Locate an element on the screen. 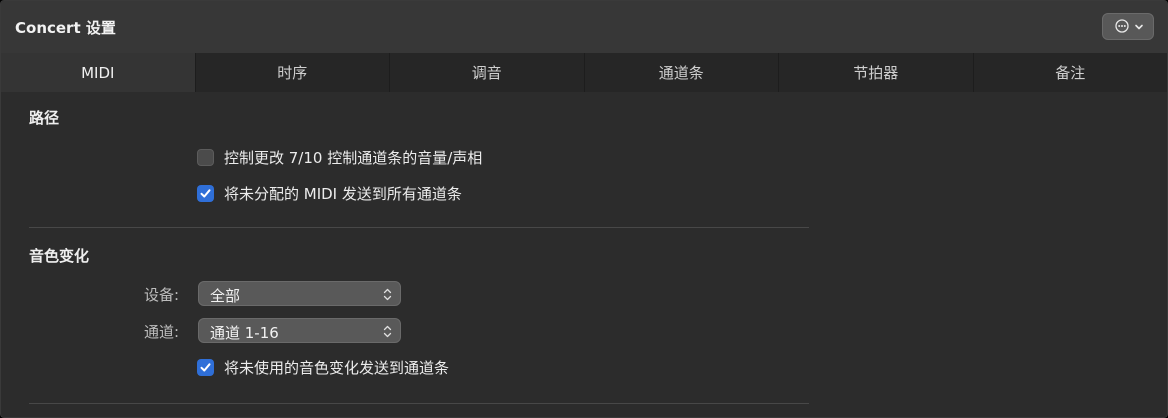 Image resolution: width=1168 pixels, height=418 pixels. device-label: 设备: is located at coordinates (161, 295).